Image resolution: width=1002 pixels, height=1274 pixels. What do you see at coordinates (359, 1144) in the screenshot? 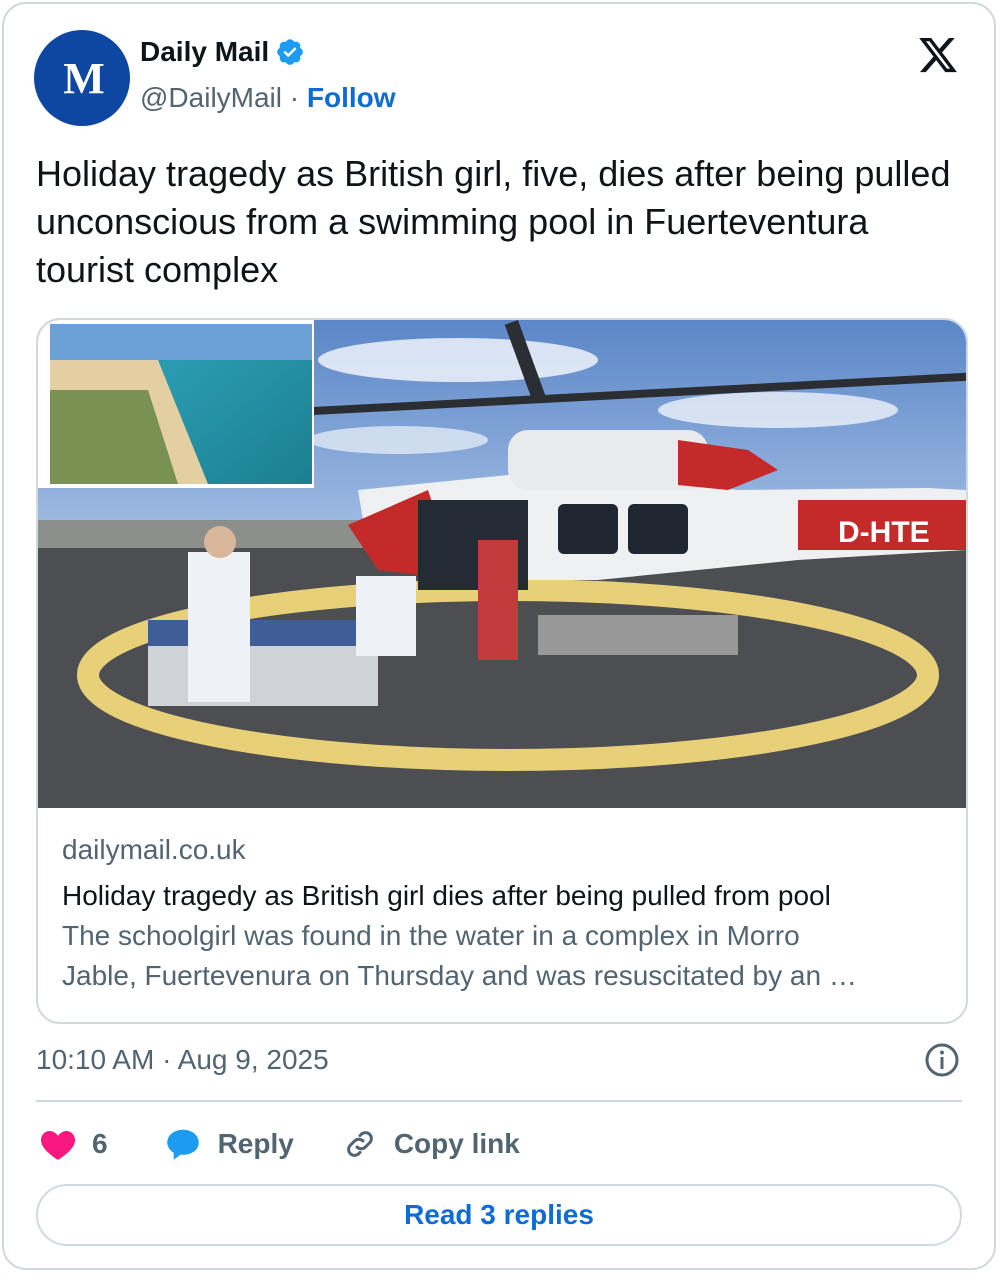
I see `link-icon` at bounding box center [359, 1144].